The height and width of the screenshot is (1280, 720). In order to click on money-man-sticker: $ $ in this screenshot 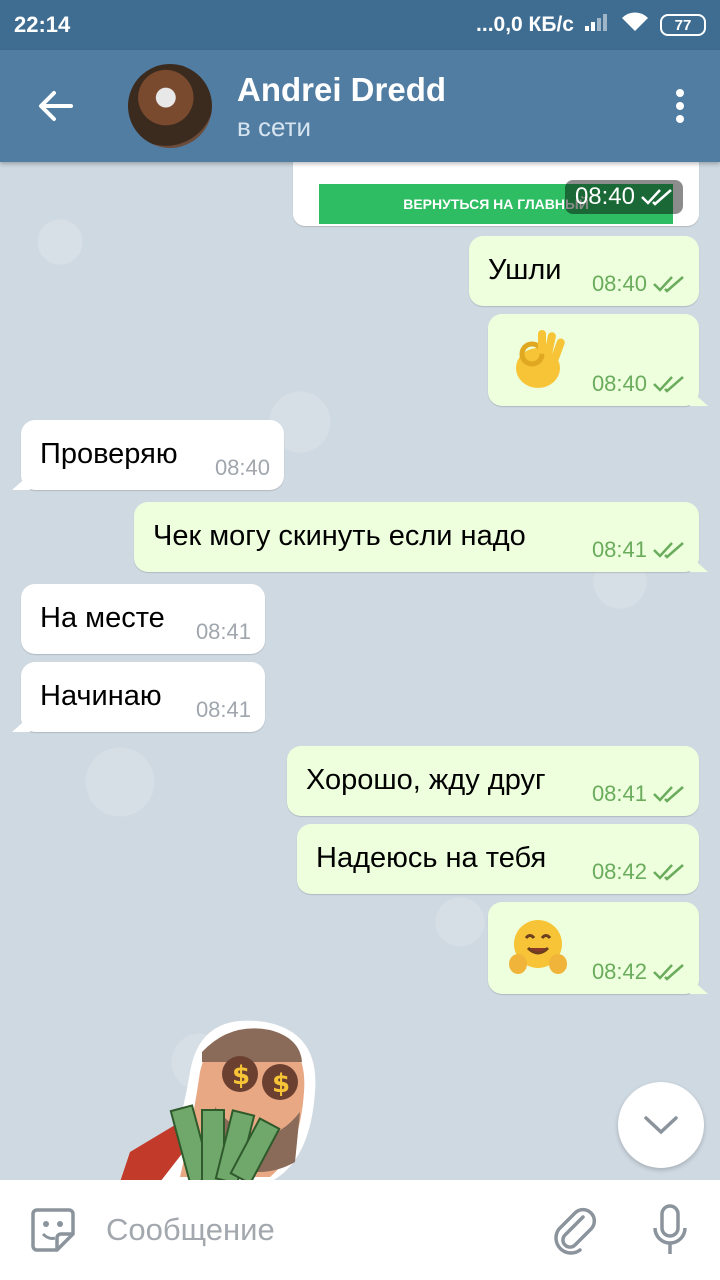, I will do `click(225, 1096)`.